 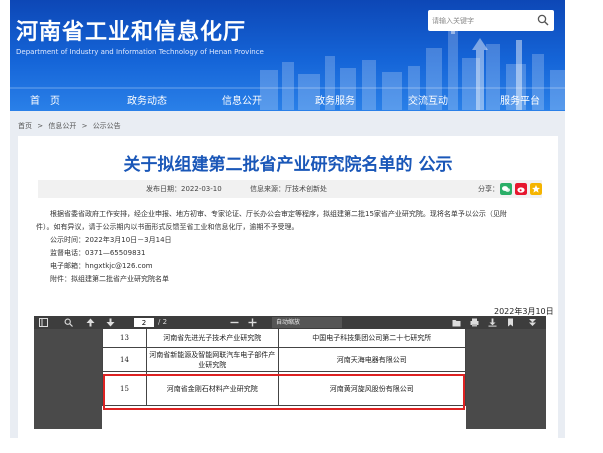 I want to click on nav-item-government-news: 政务动态, so click(x=147, y=99).